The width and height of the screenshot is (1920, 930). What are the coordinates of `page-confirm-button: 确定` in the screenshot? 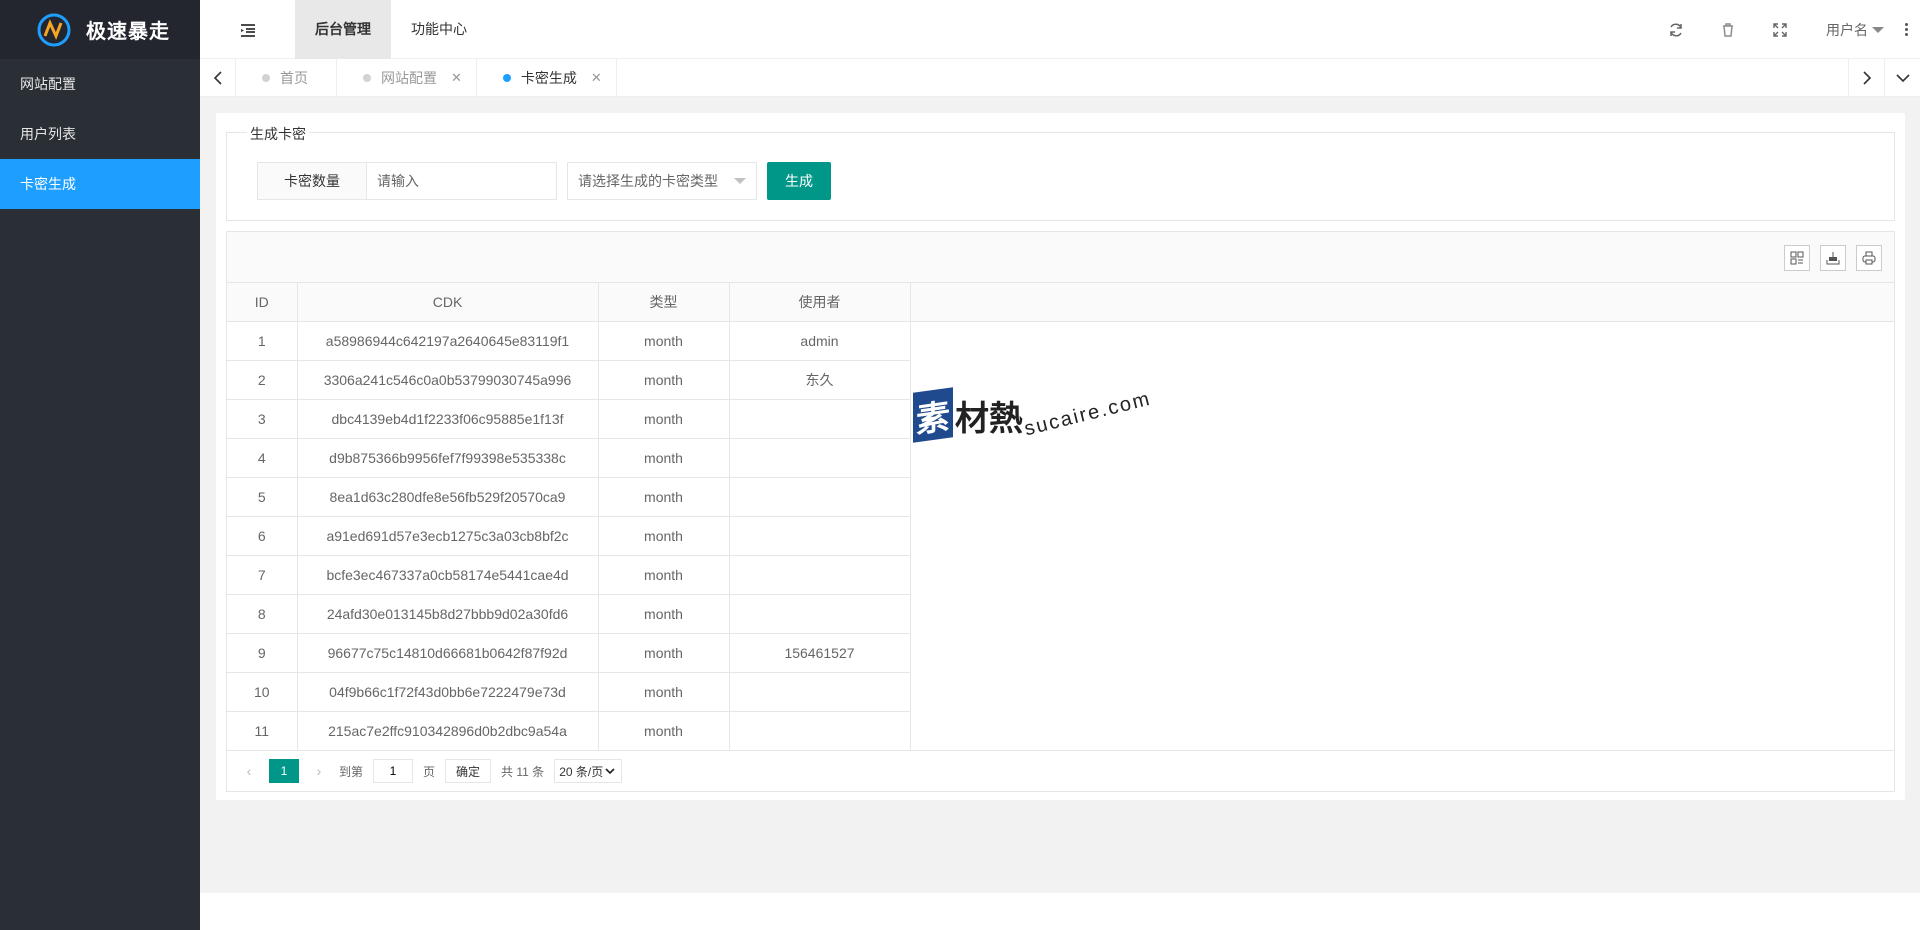 It's located at (468, 771).